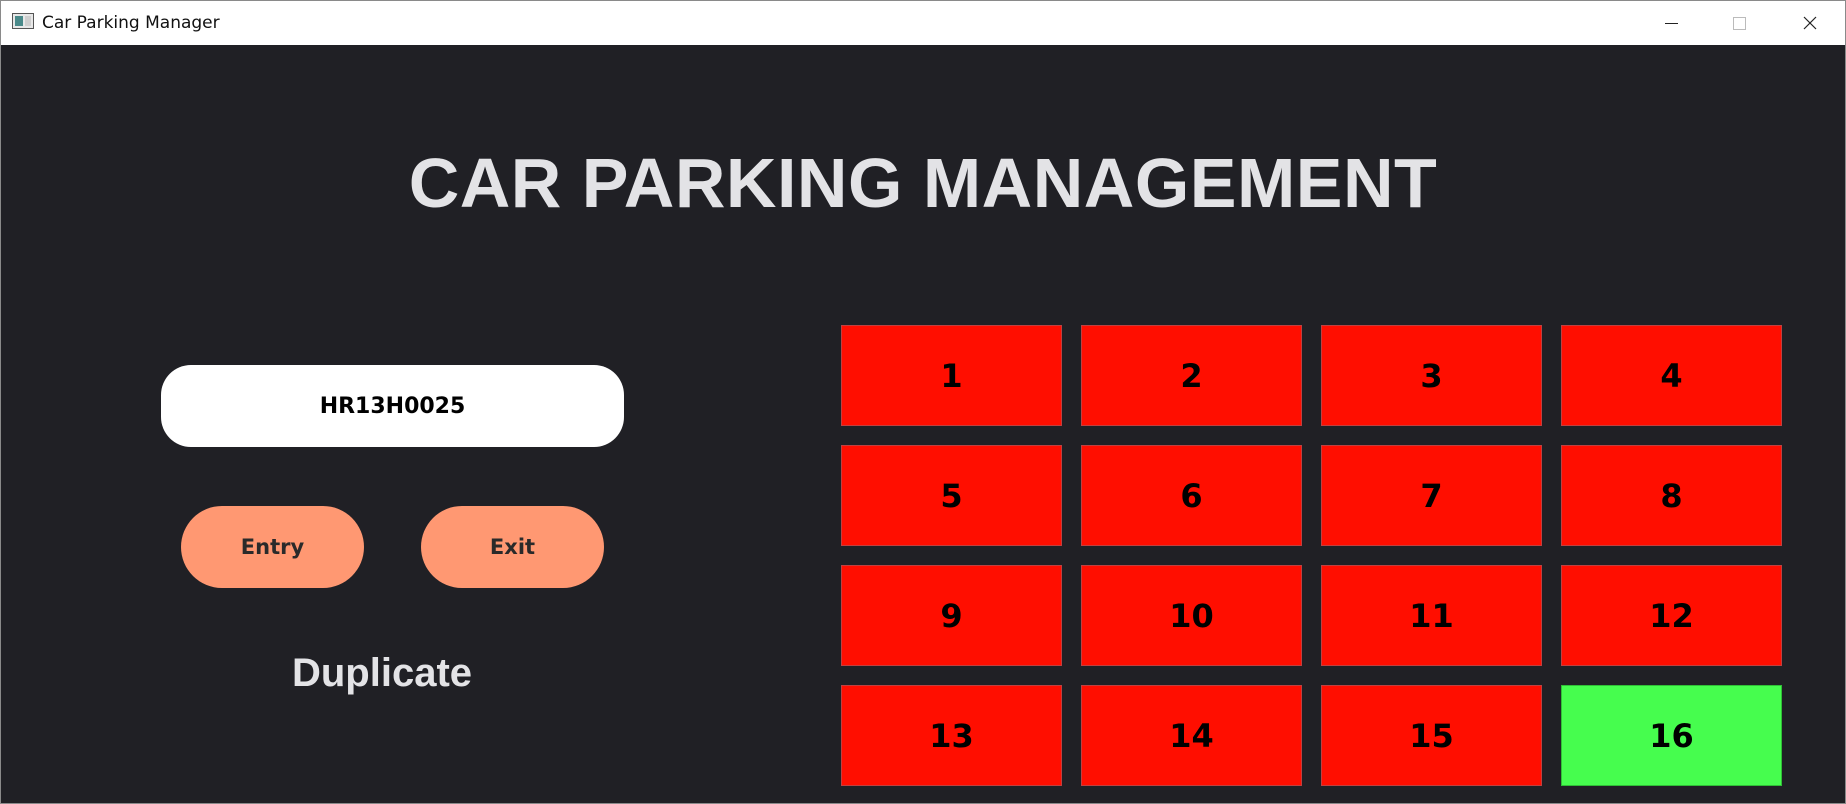 This screenshot has width=1846, height=804. I want to click on close-button, so click(1809, 23).